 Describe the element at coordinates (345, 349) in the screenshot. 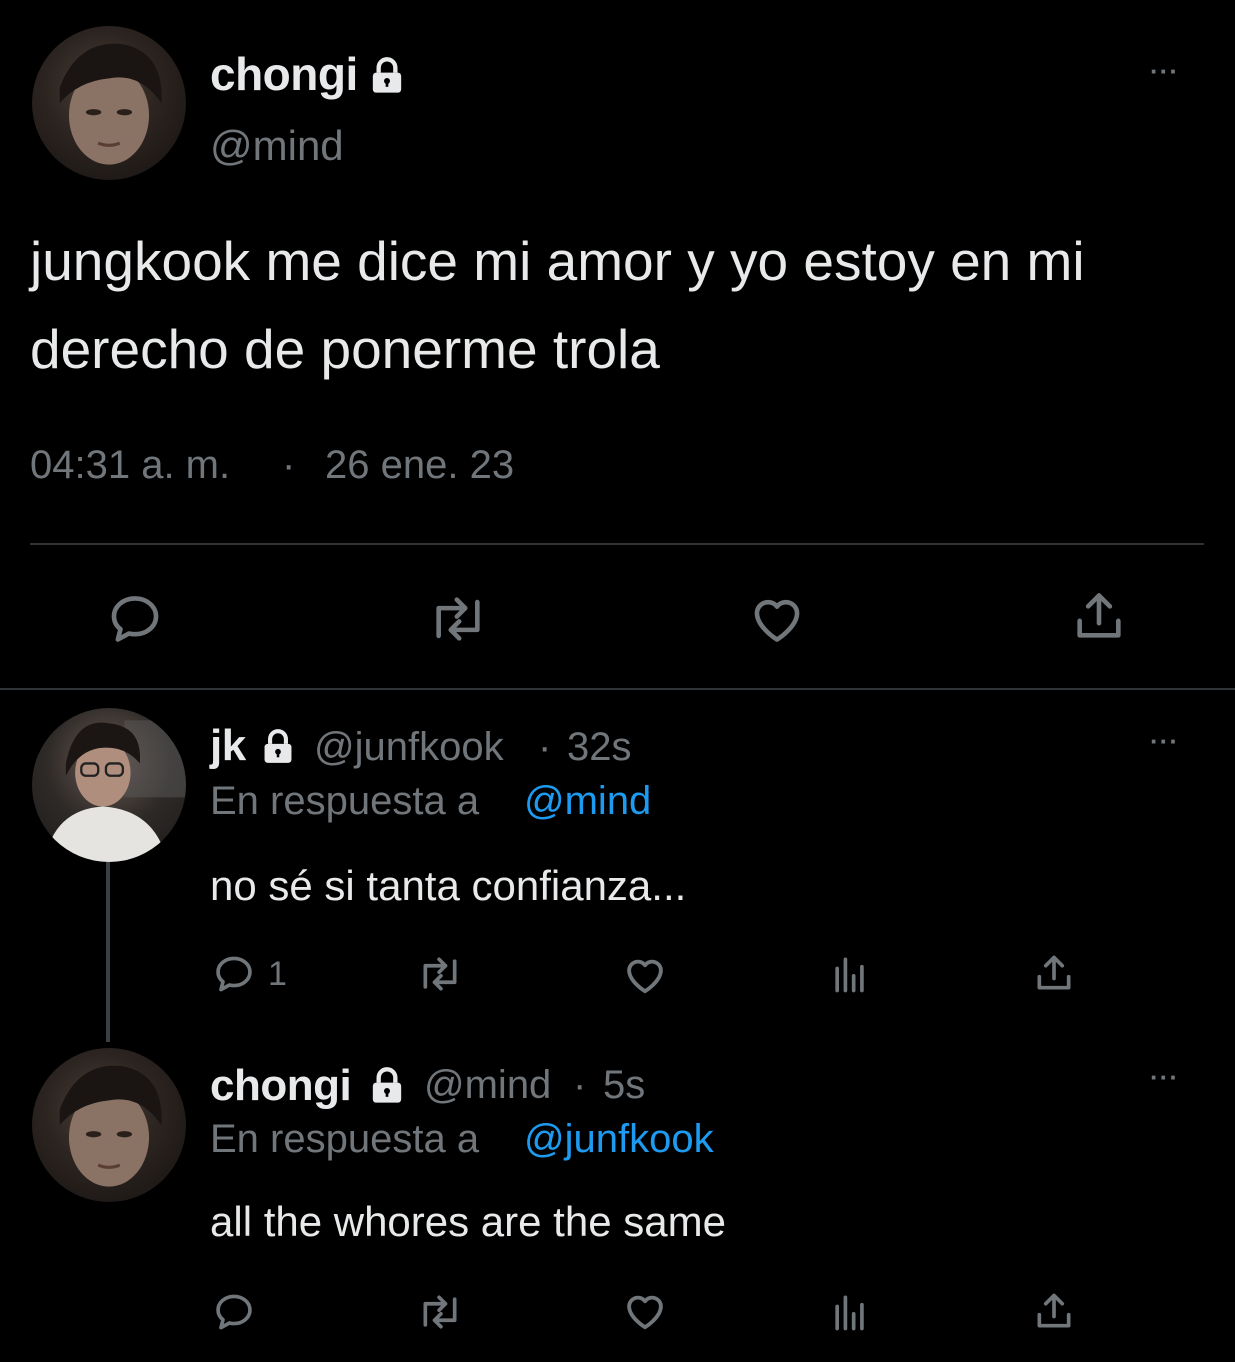

I see `tweet-text-line2: derecho de ponerme trola` at that location.